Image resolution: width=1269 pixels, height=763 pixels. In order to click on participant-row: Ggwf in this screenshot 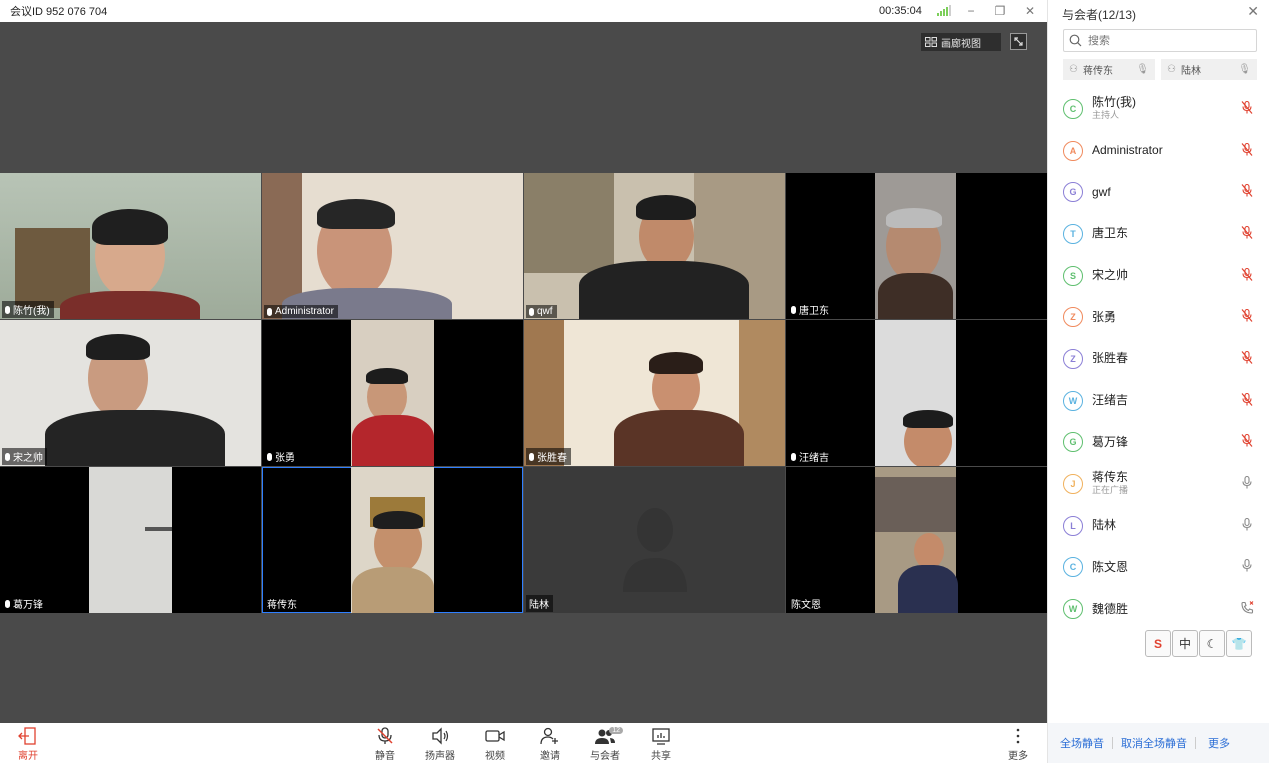, I will do `click(1158, 192)`.